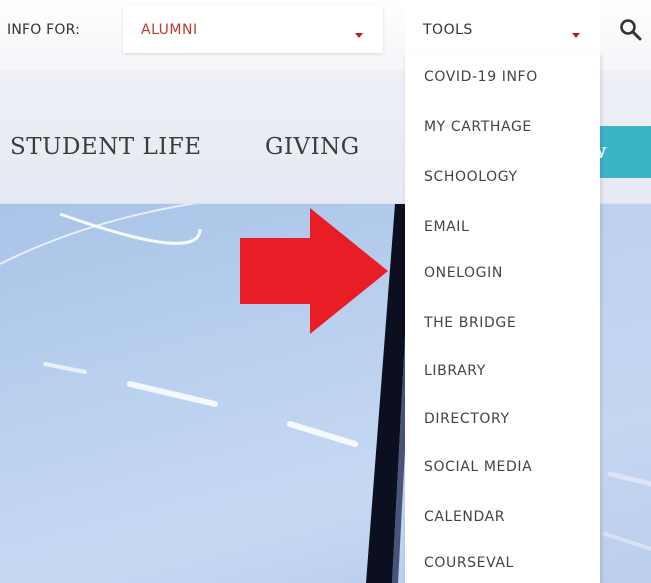  I want to click on info-for-label: INFO FOR:, so click(44, 30).